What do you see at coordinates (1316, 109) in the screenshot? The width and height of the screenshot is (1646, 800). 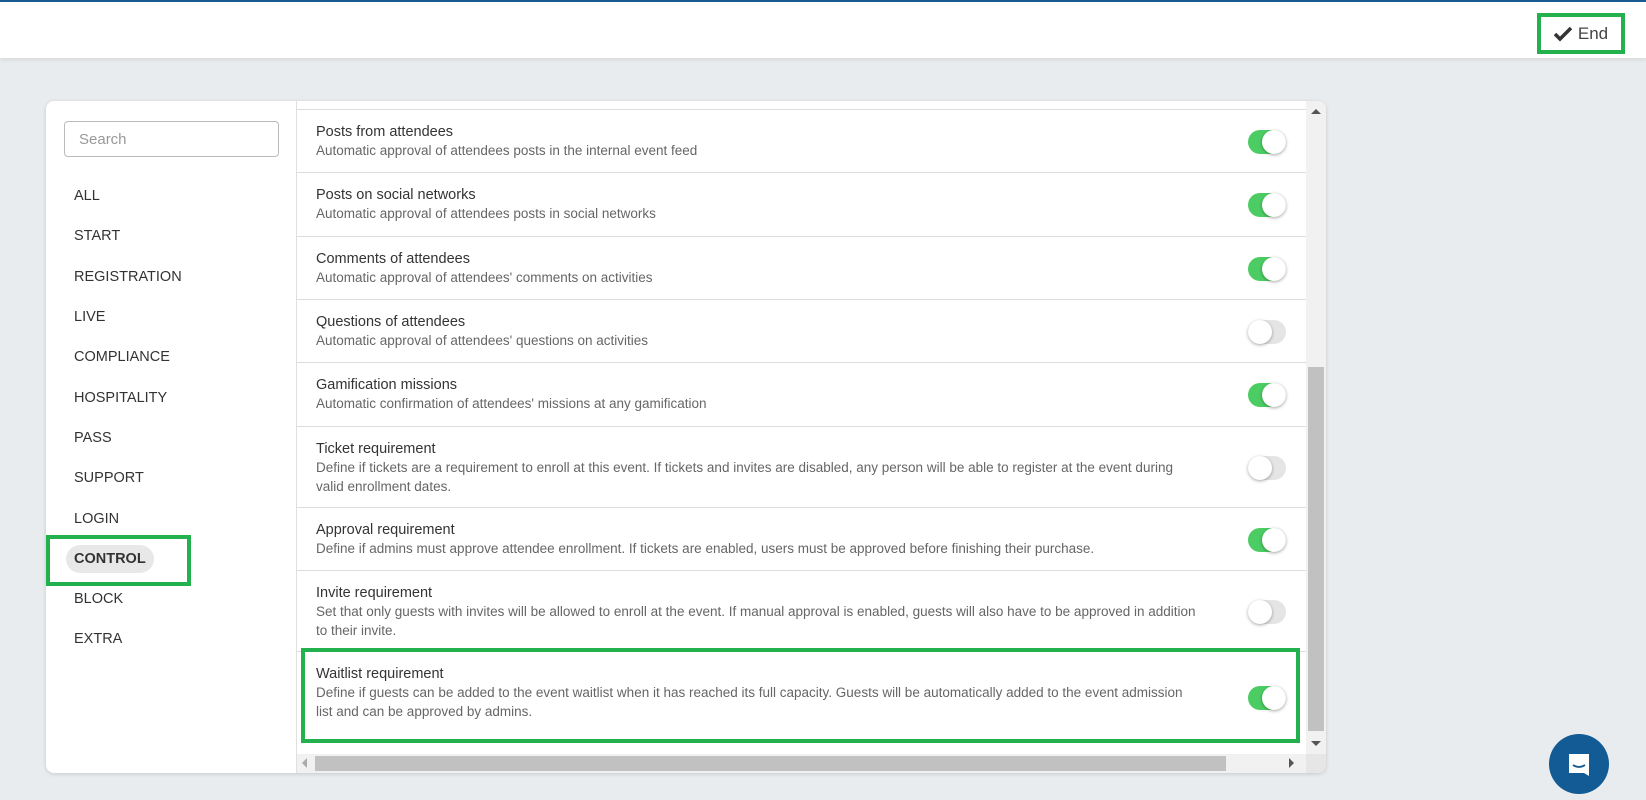 I see `scroll-up-arrow` at bounding box center [1316, 109].